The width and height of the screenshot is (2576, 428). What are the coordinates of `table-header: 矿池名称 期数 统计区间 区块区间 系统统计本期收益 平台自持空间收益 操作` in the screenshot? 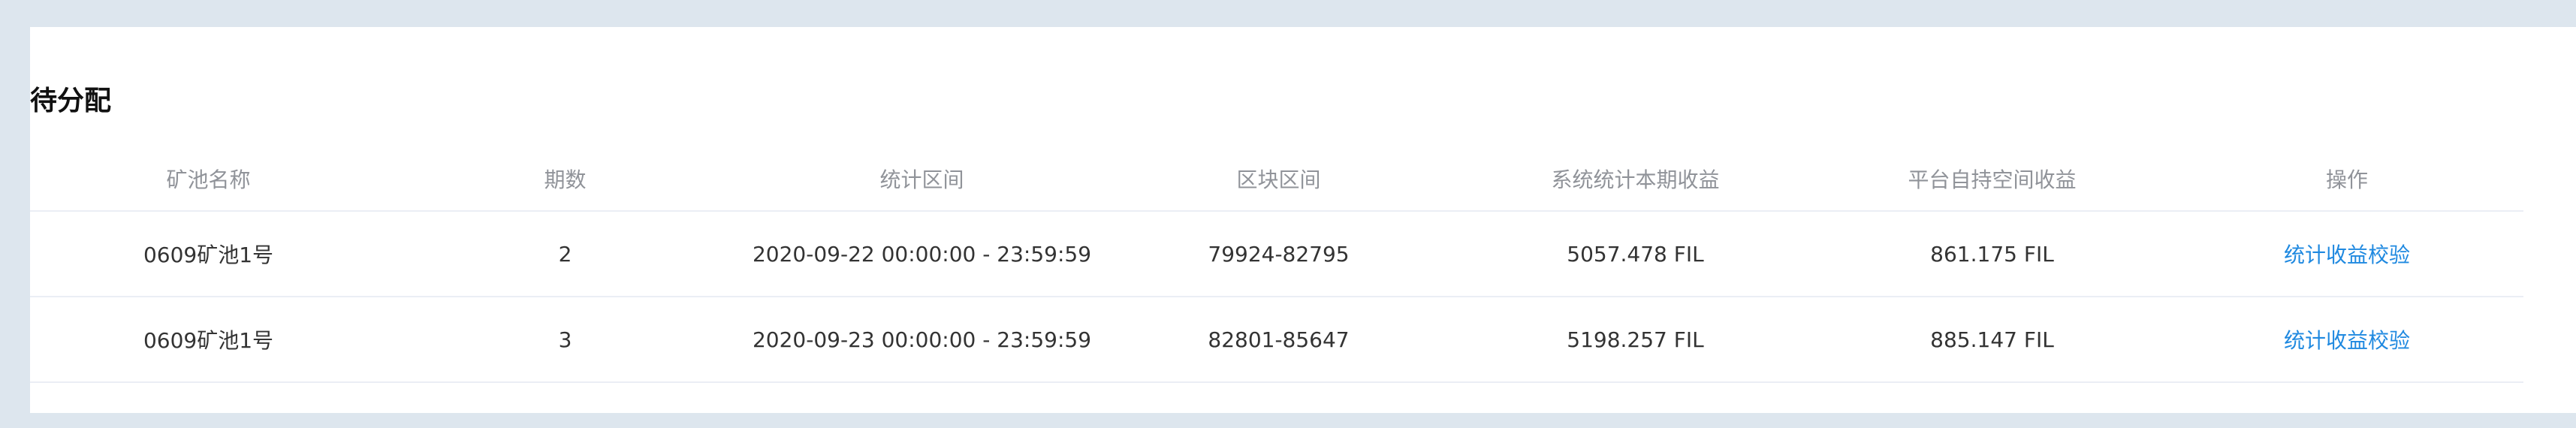 It's located at (1276, 179).